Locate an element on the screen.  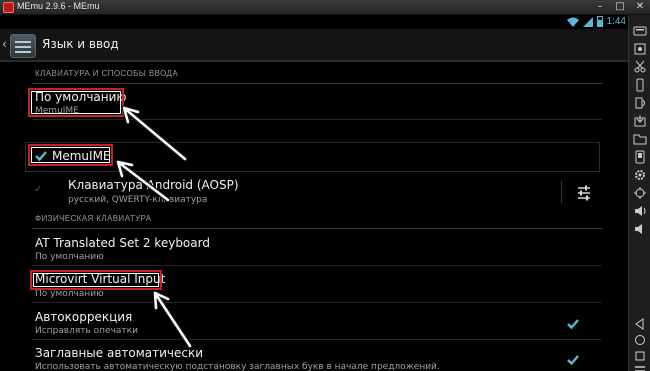
section-header-physical-keyboard: ФИЗИЧЕСКАЯ КЛАВИАТУРА is located at coordinates (317, 220).